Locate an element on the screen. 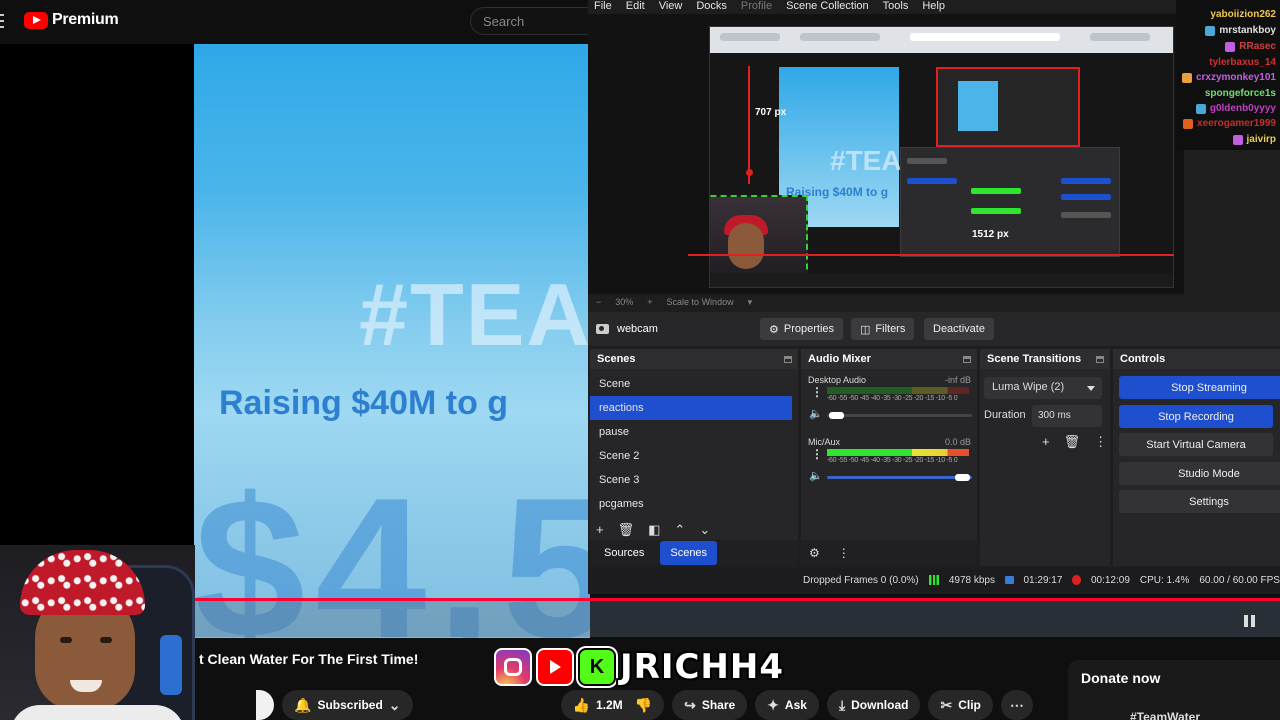 Image resolution: width=1280 pixels, height=720 pixels. more-actions-button: ⋯ is located at coordinates (1016, 705).